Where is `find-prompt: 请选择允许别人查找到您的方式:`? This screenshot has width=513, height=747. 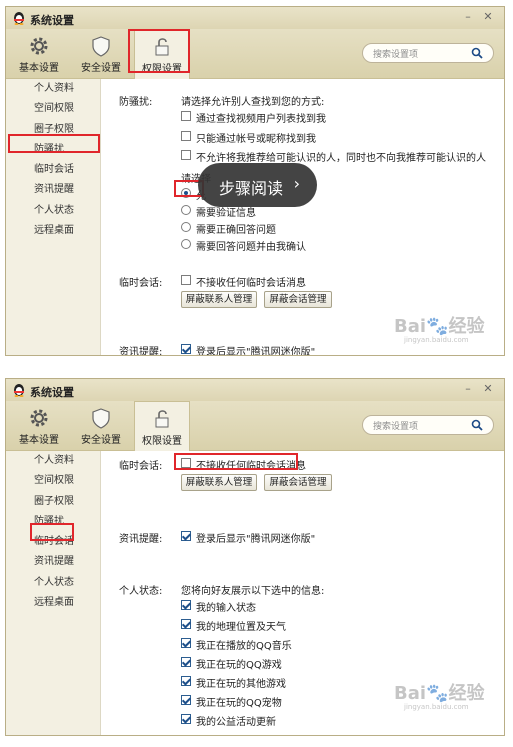 find-prompt: 请选择允许别人查找到您的方式: is located at coordinates (253, 102).